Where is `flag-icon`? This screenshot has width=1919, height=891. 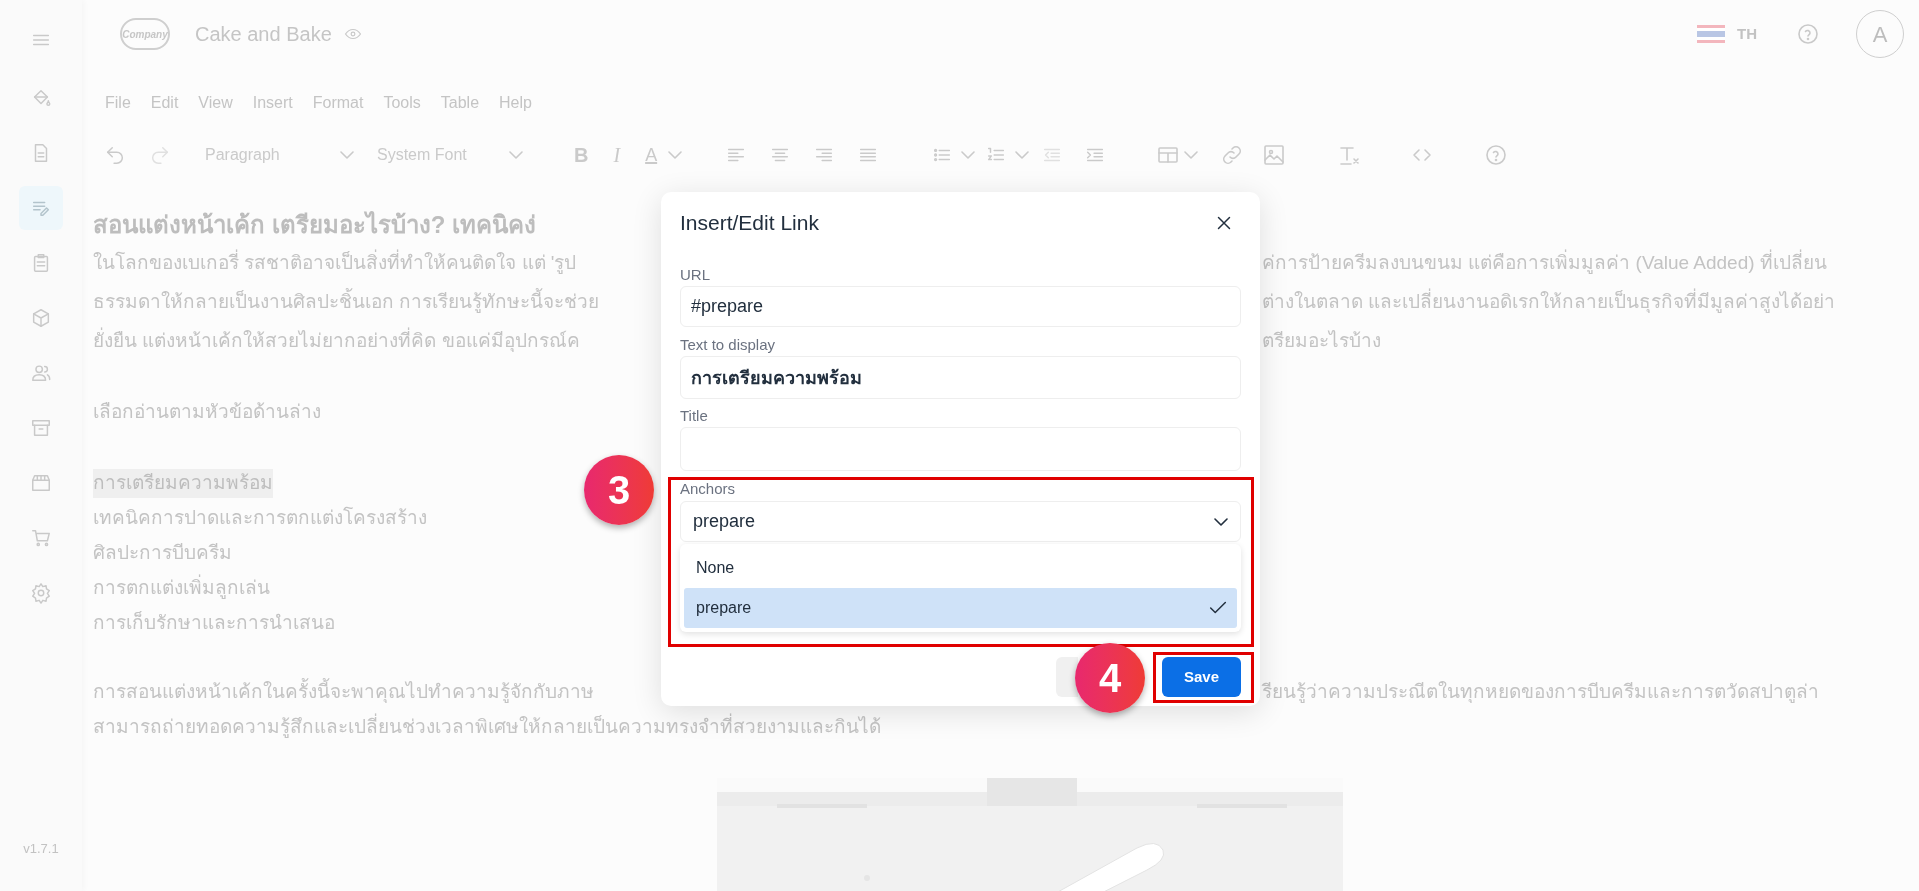
flag-icon is located at coordinates (1711, 34).